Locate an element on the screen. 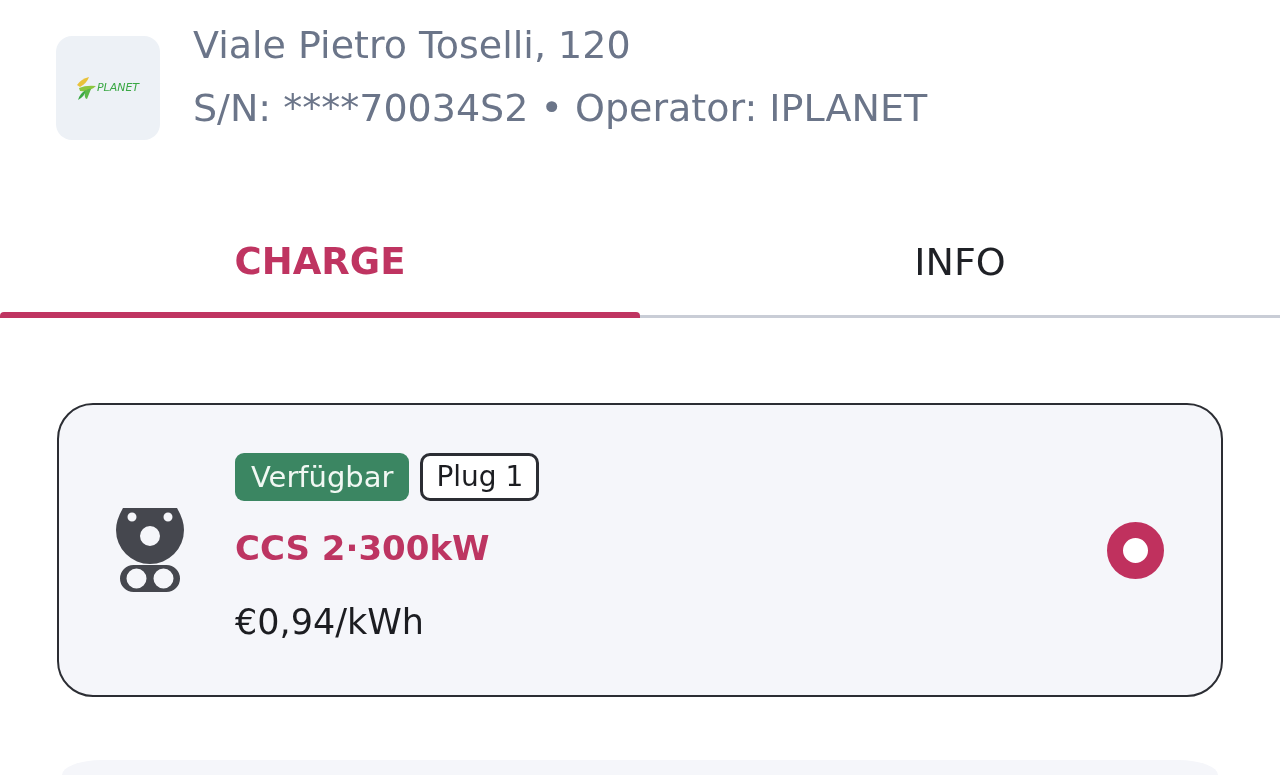  leaf-logo-icon is located at coordinates (86, 88).